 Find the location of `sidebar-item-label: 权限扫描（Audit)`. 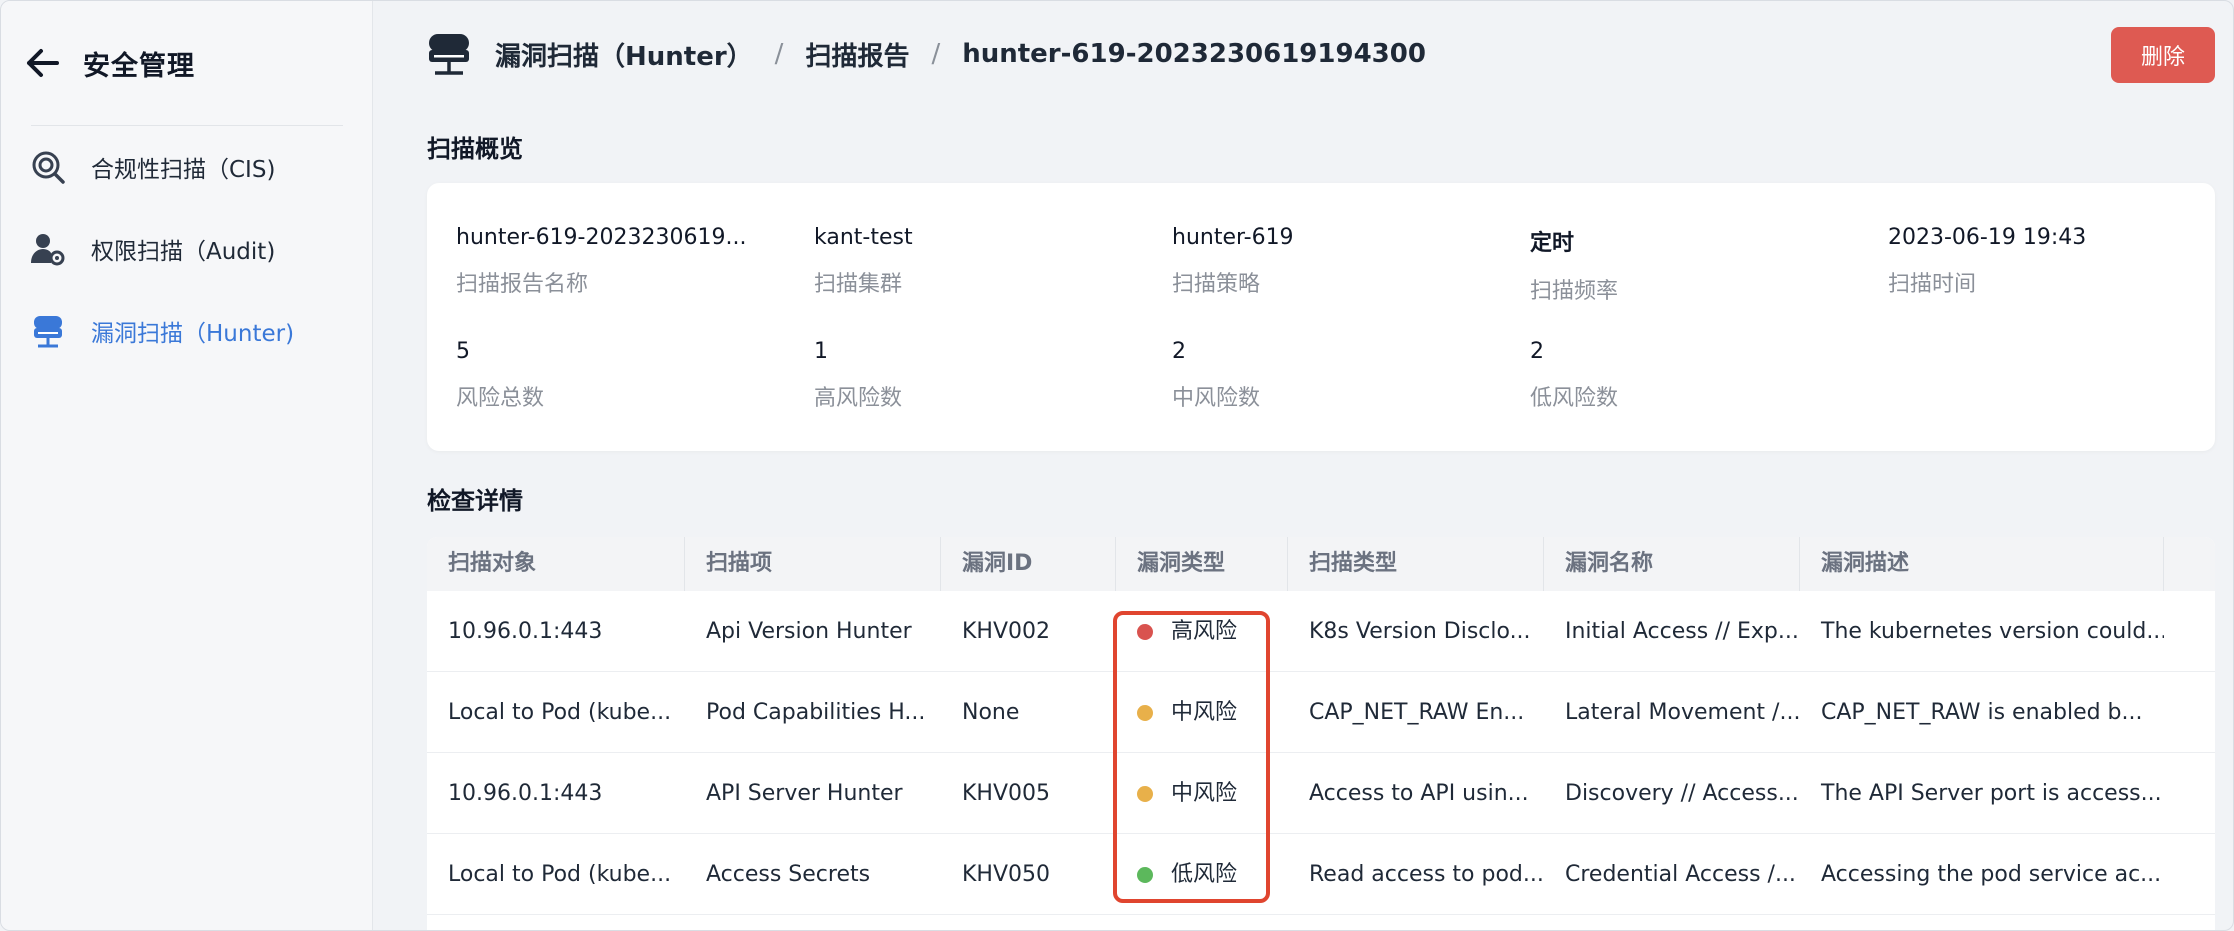

sidebar-item-label: 权限扫描（Audit) is located at coordinates (183, 252).